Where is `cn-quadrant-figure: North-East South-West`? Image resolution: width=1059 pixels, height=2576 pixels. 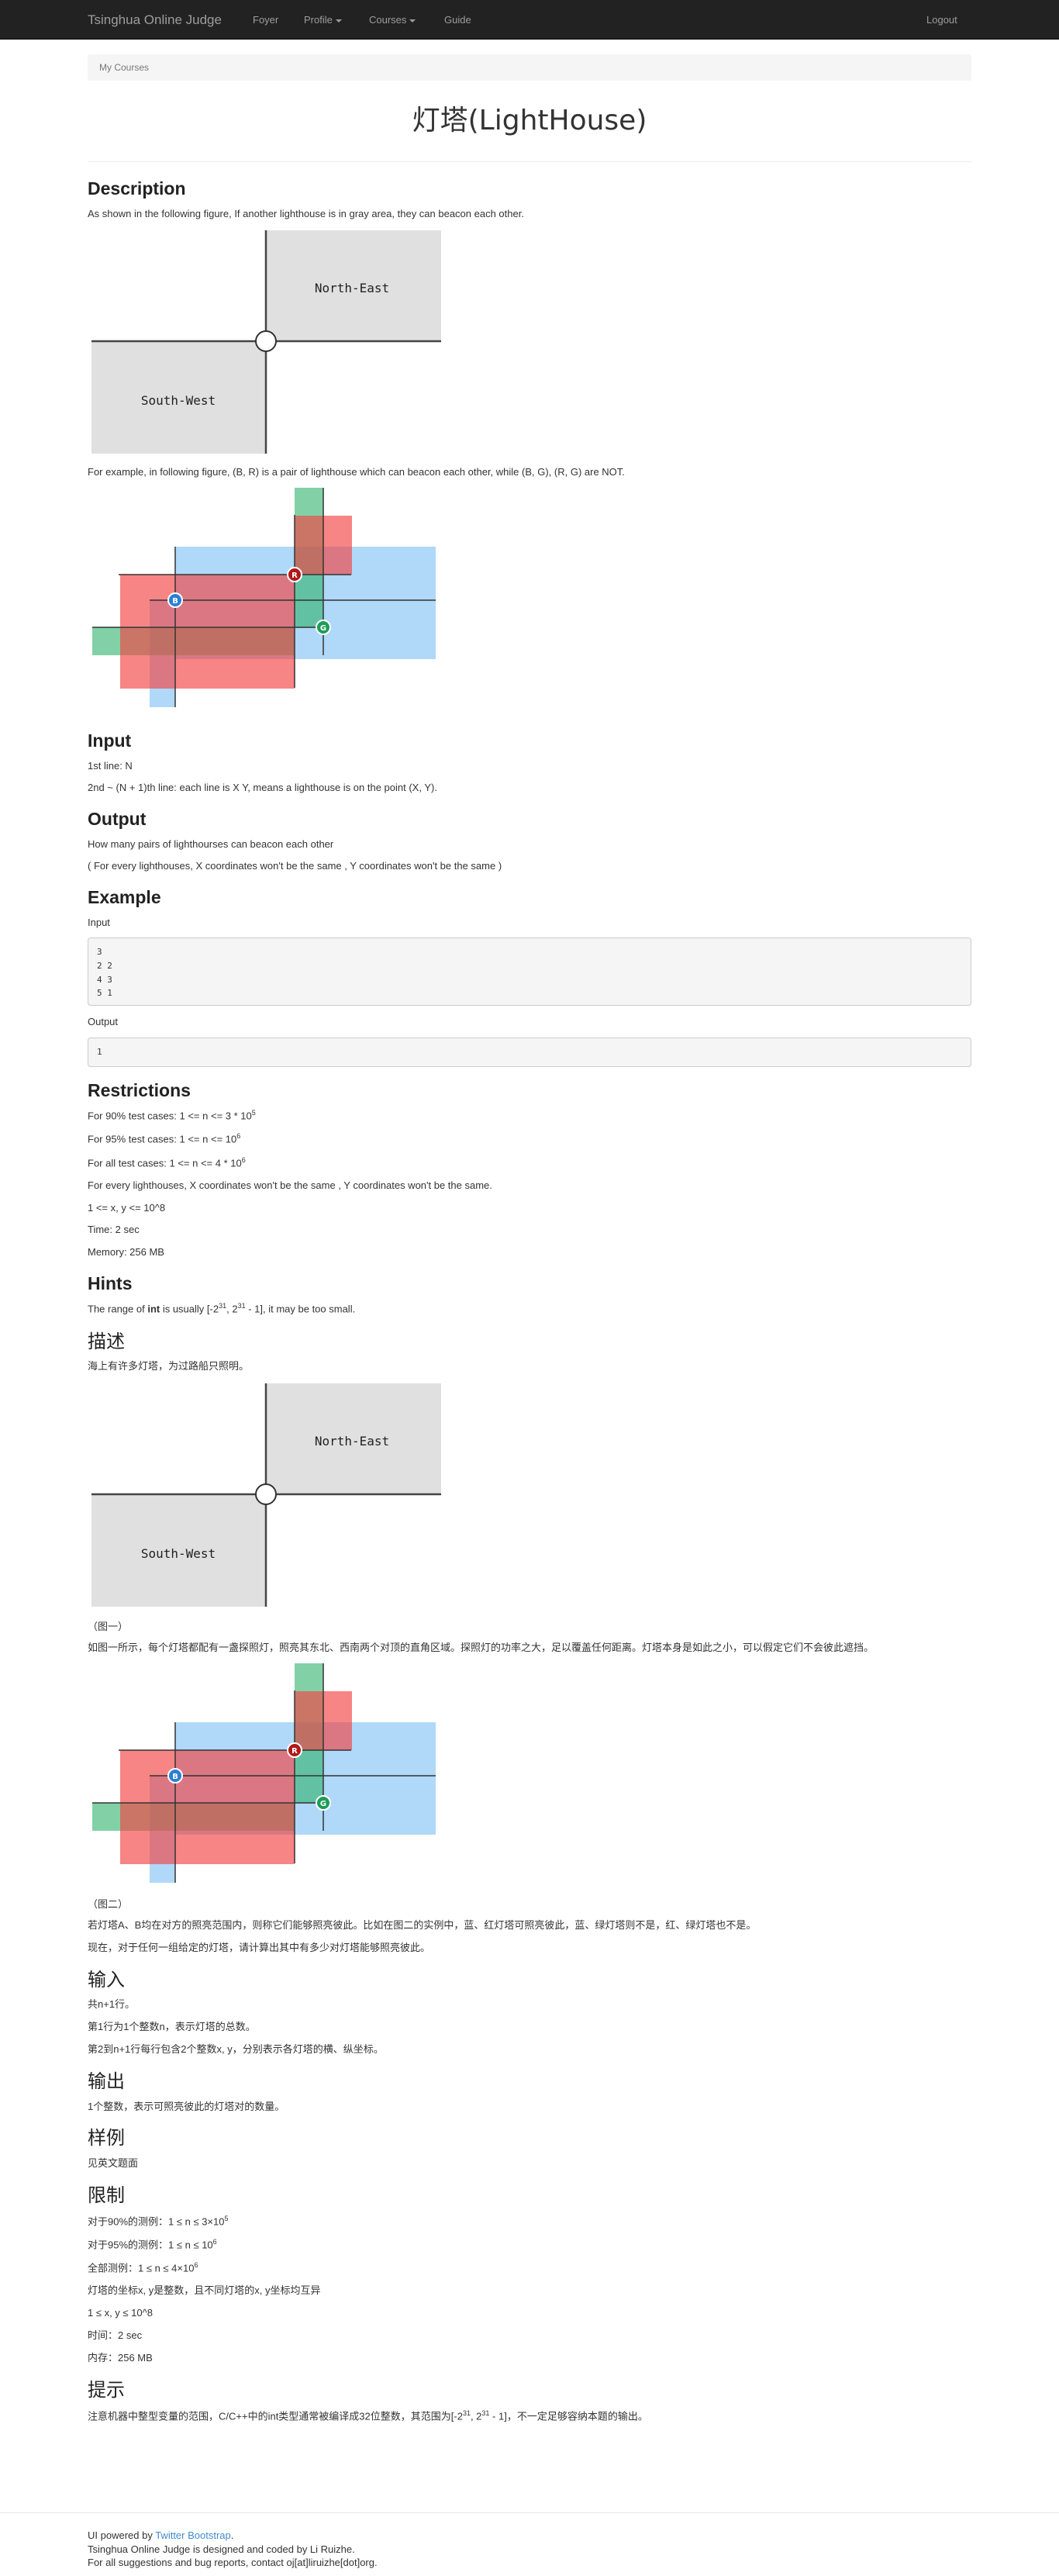 cn-quadrant-figure: North-East South-West is located at coordinates (266, 1495).